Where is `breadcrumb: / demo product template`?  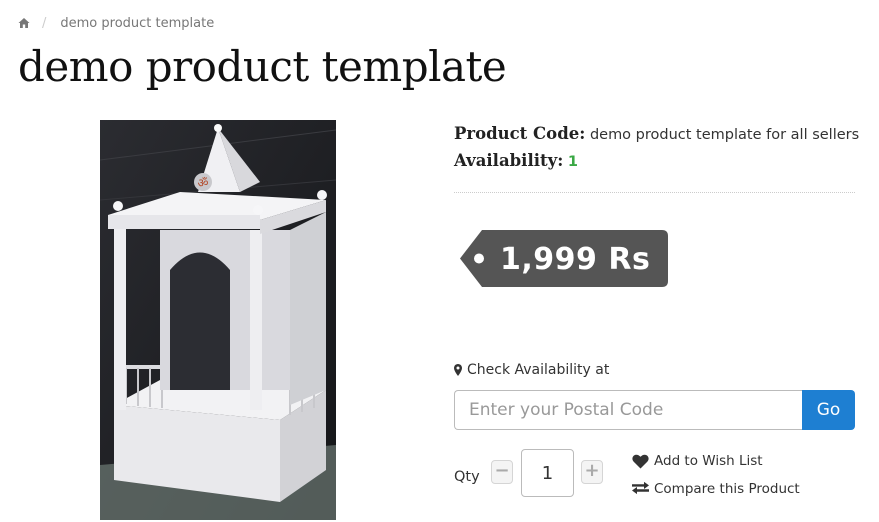 breadcrumb: / demo product template is located at coordinates (116, 23).